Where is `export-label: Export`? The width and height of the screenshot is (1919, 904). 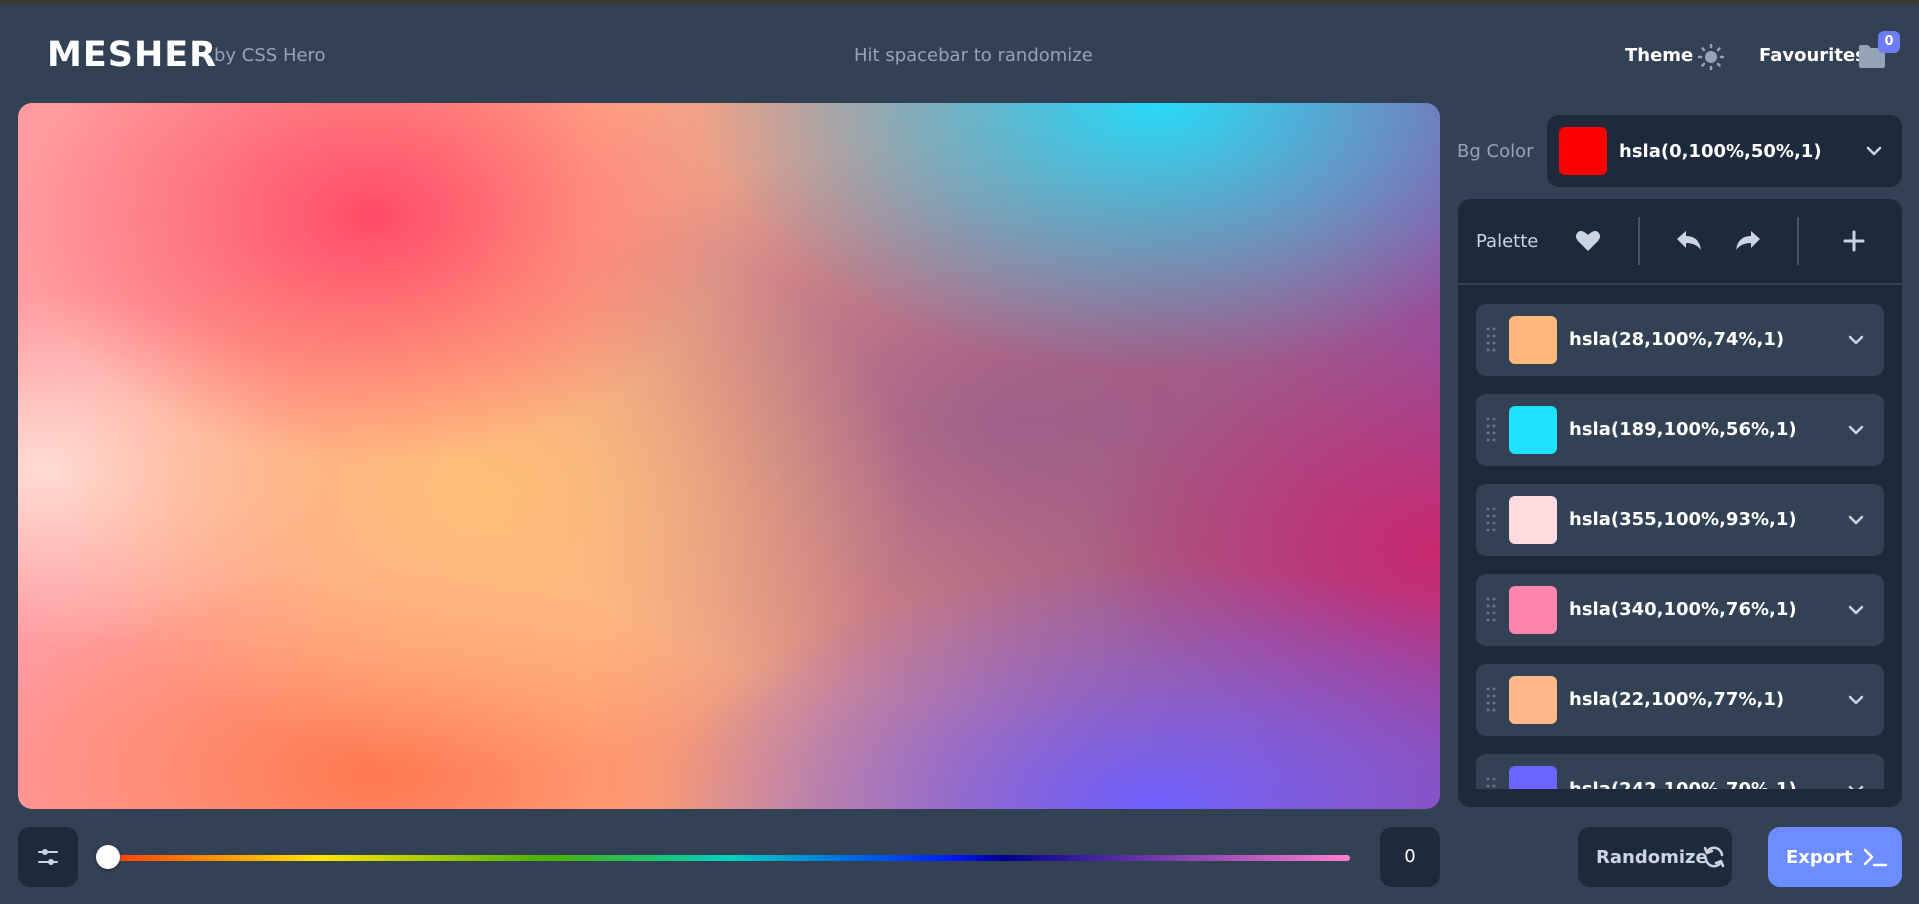 export-label: Export is located at coordinates (1819, 857).